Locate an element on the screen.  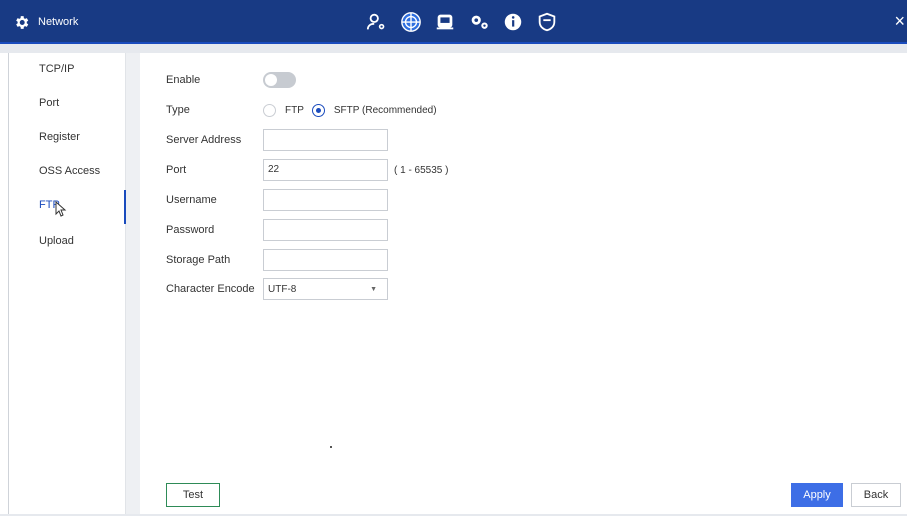
character-encode-row: Character Encode UTF-8 ▼ is located at coordinates (277, 289).